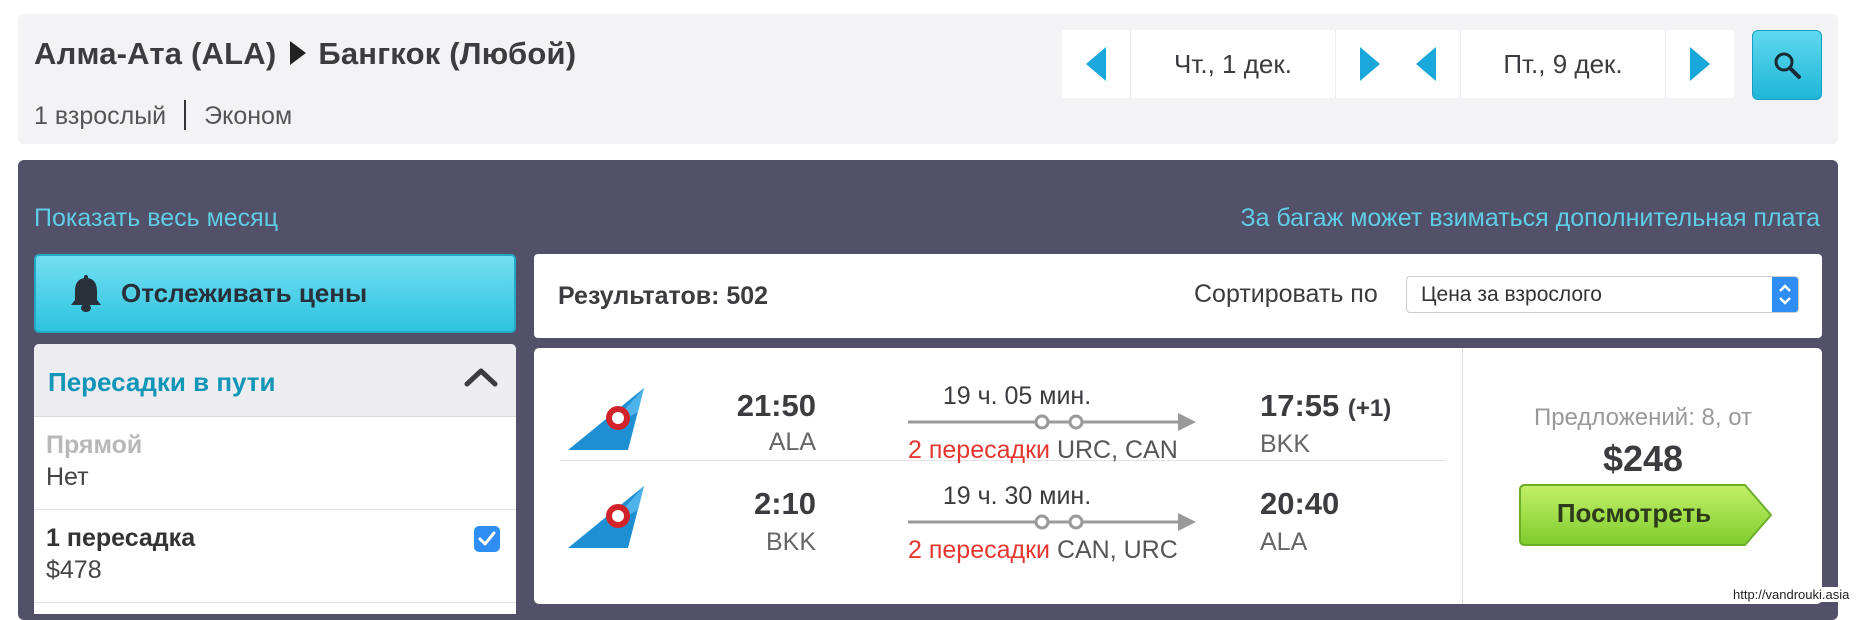  What do you see at coordinates (1017, 496) in the screenshot?
I see `flight-duration: 19 ч. 30 мин.` at bounding box center [1017, 496].